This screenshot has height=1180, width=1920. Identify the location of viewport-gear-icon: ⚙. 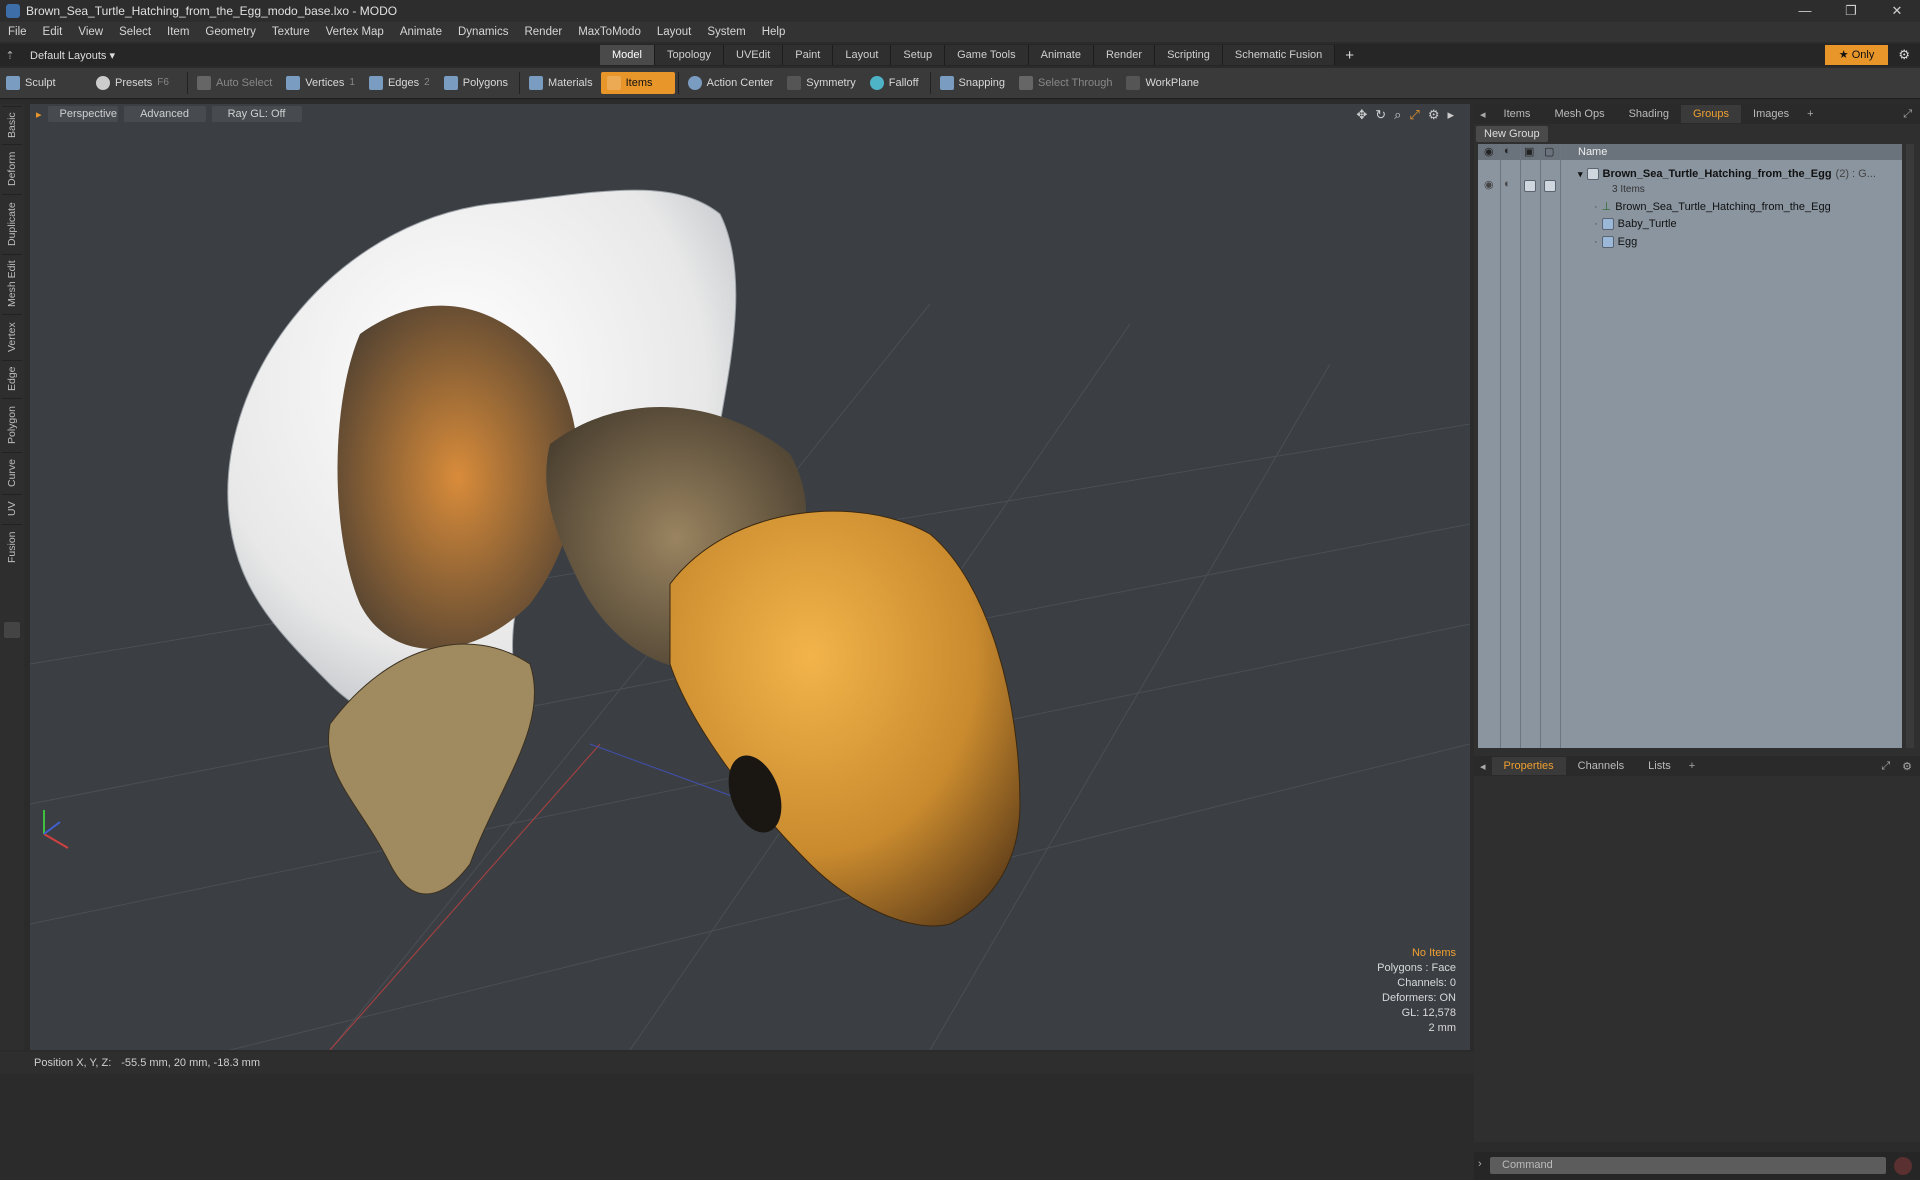
(1434, 115).